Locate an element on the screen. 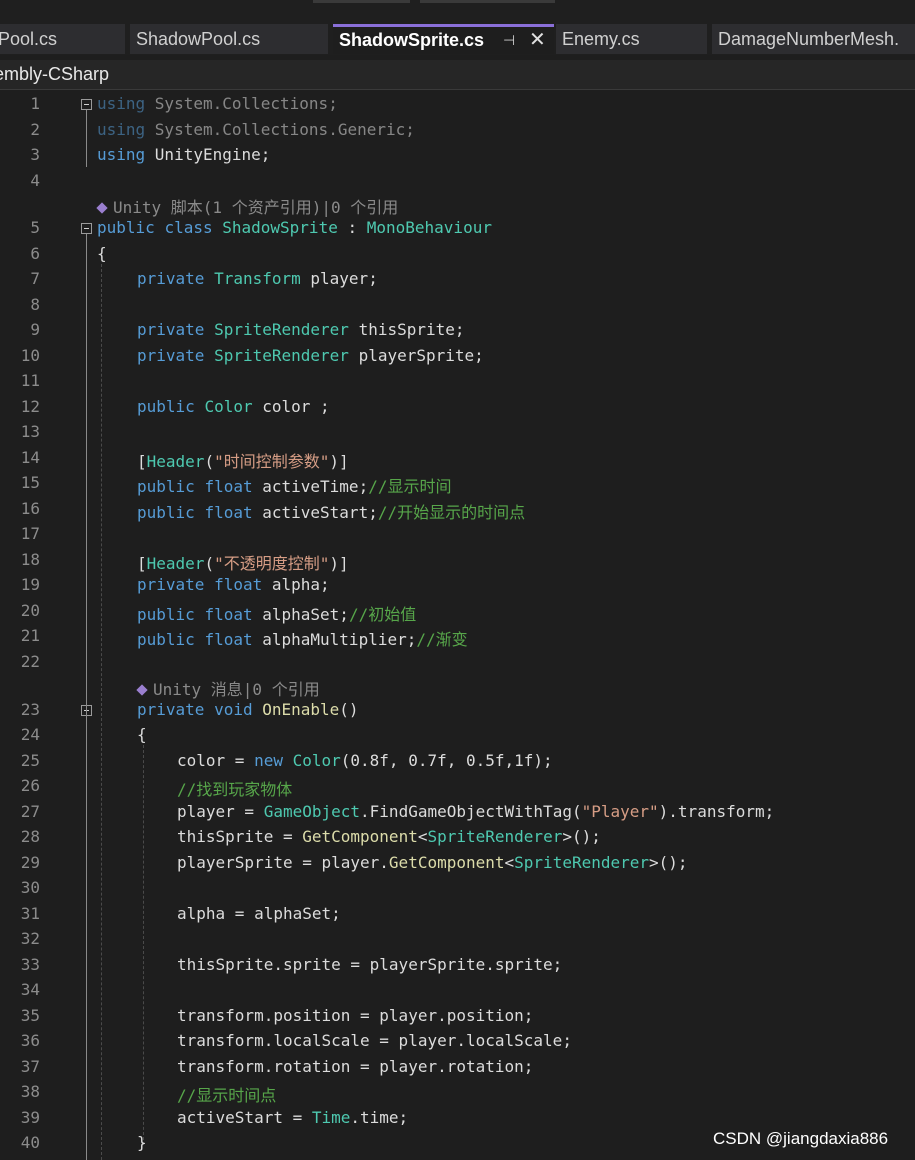 Image resolution: width=915 pixels, height=1160 pixels. line-number: 39 is located at coordinates (30, 1117).